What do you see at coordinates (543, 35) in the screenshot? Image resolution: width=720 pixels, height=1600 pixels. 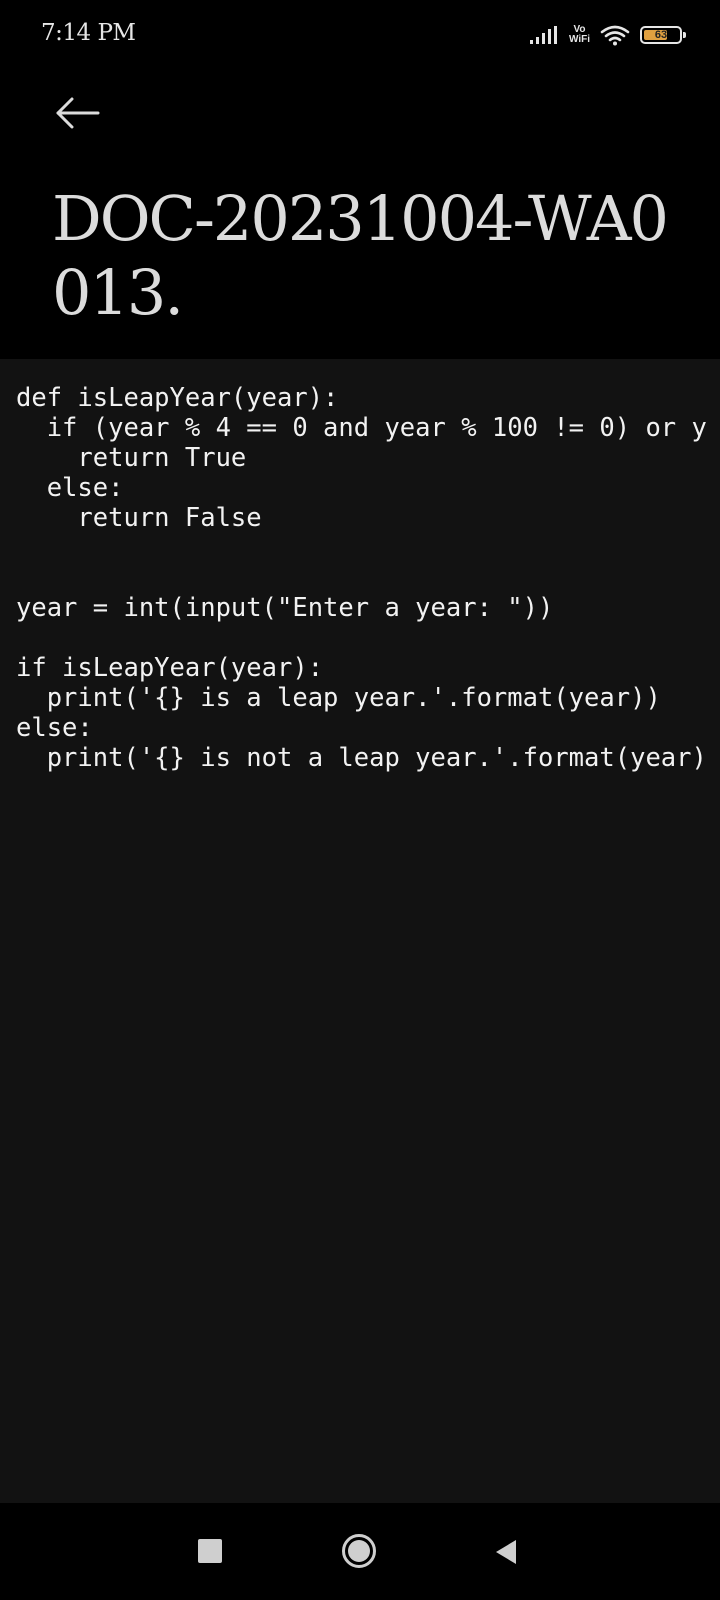 I see `signal-icon` at bounding box center [543, 35].